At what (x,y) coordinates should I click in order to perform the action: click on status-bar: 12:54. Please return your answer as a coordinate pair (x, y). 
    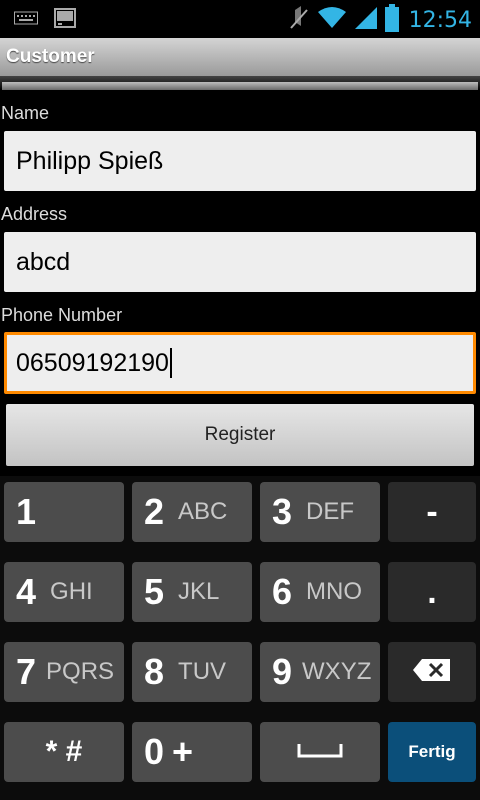
    Looking at the image, I should click on (240, 19).